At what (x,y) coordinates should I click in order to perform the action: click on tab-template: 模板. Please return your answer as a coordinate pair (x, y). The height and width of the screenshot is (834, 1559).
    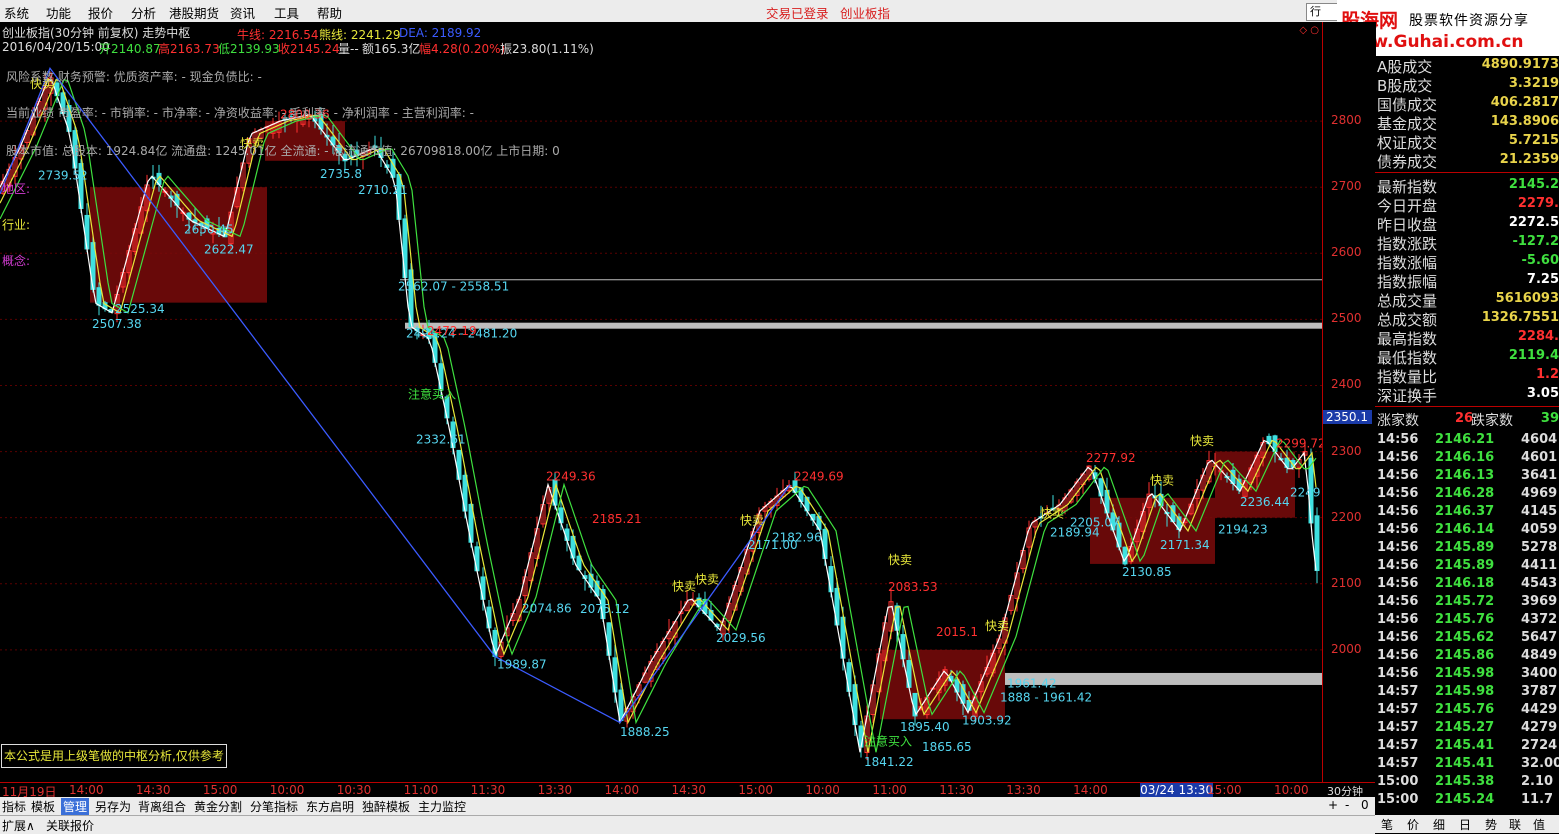
    Looking at the image, I should click on (43, 806).